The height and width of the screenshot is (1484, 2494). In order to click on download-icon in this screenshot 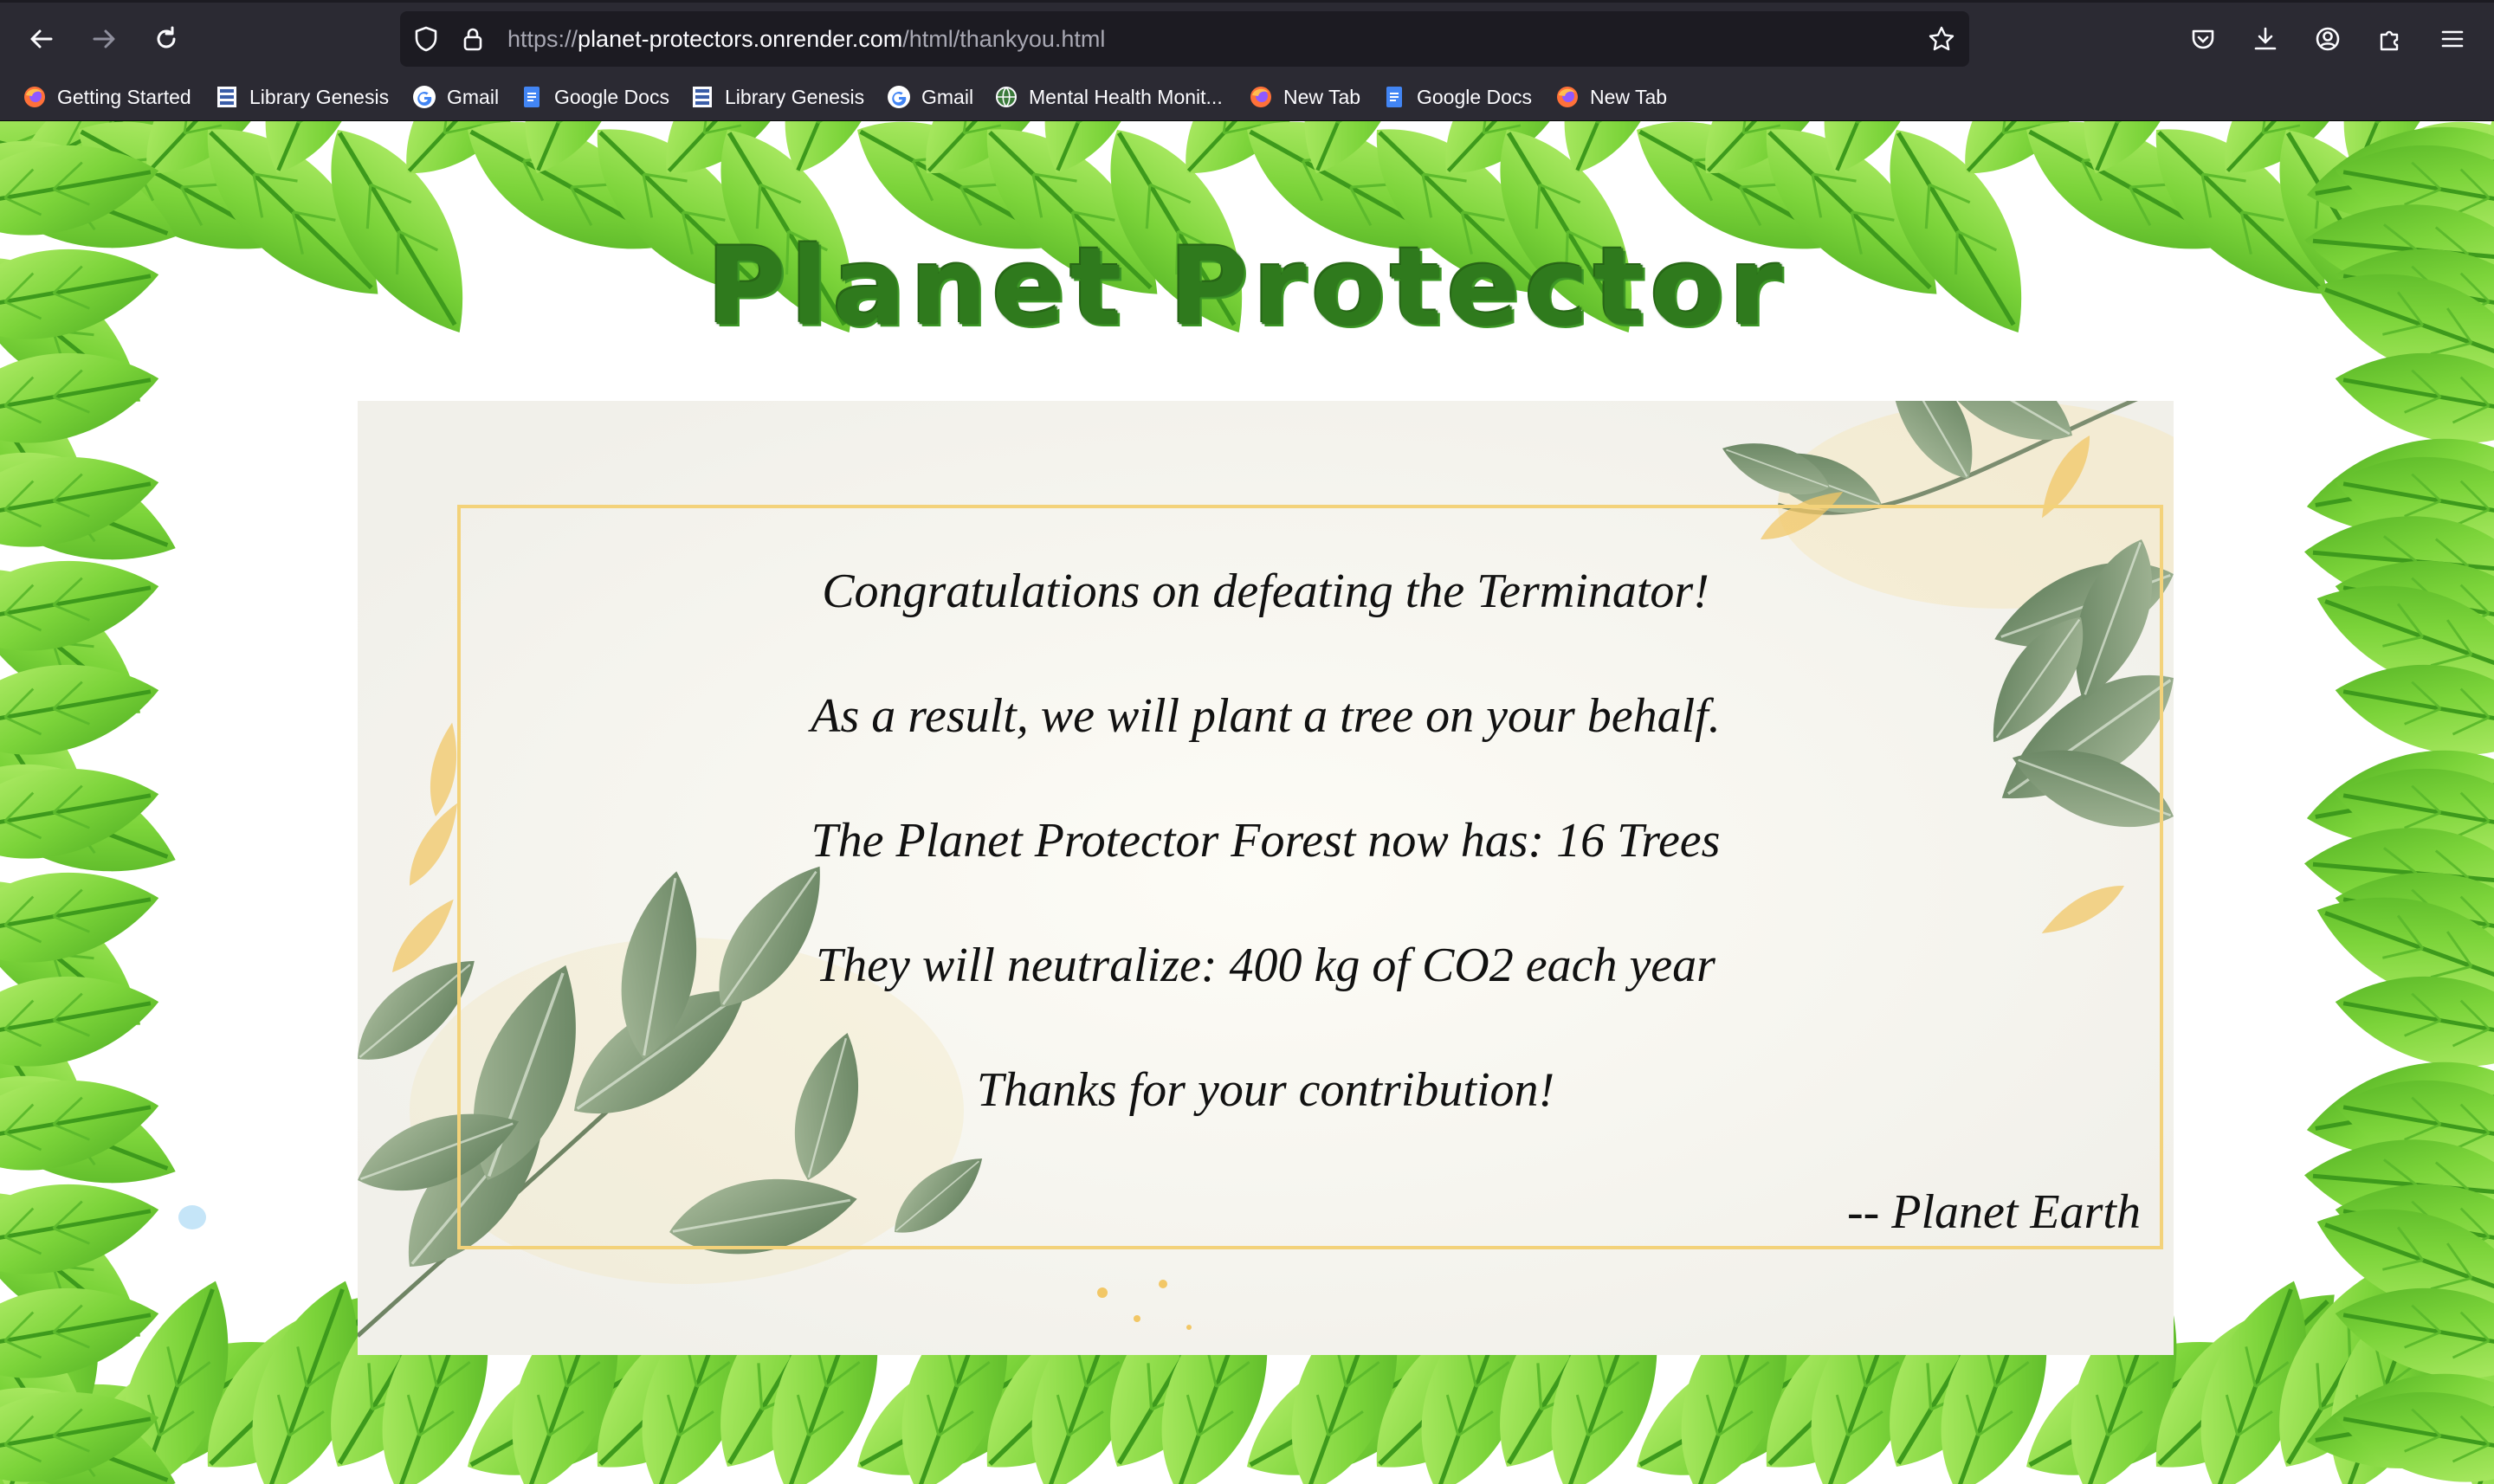, I will do `click(2265, 38)`.